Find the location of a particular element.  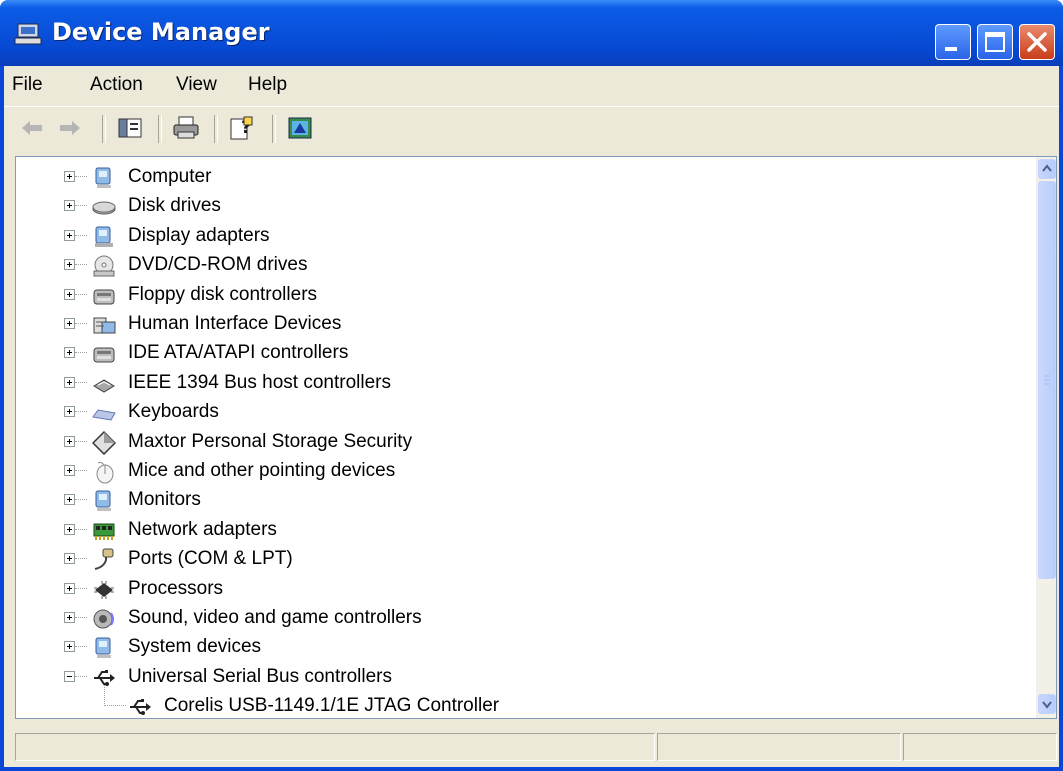

tree-item-label: Floppy disk controllers is located at coordinates (223, 294).